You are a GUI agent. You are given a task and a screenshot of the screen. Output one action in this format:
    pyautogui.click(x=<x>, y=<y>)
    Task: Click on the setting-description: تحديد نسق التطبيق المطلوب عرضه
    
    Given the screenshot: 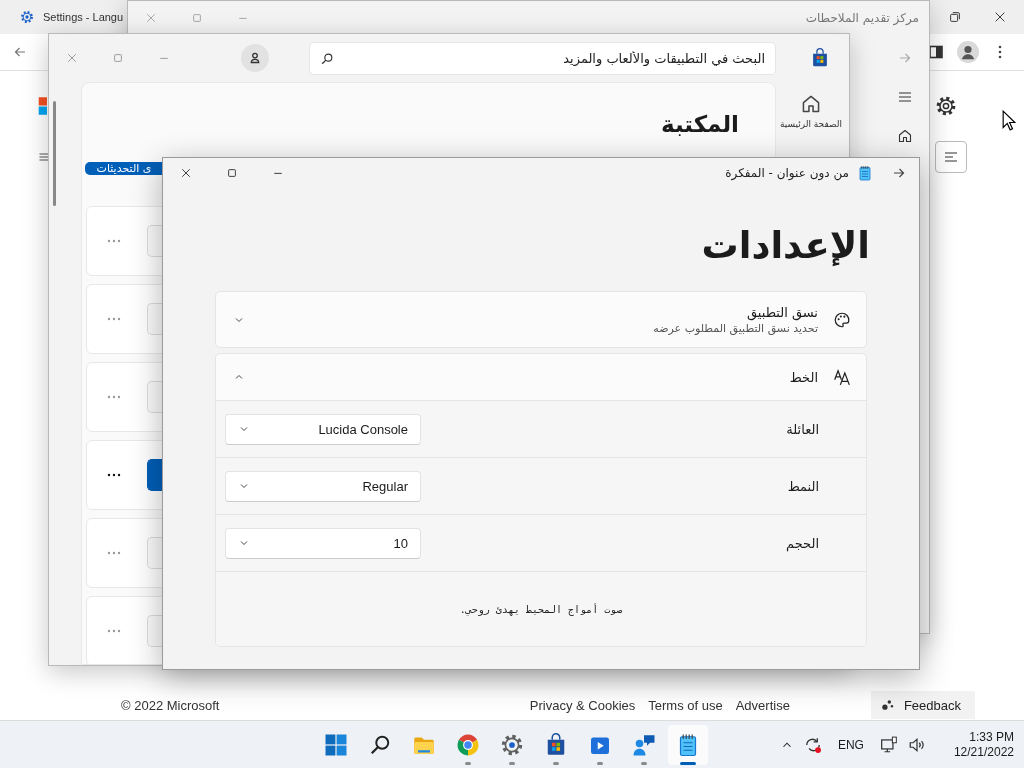 What is the action you would take?
    pyautogui.click(x=735, y=328)
    